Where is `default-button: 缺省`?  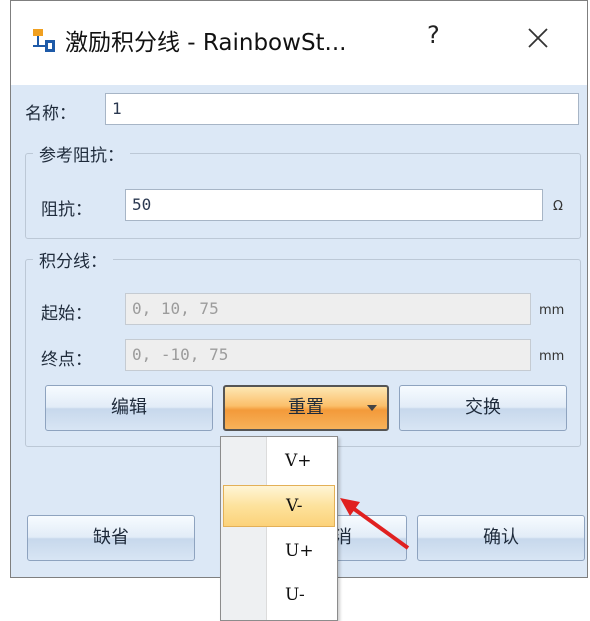
default-button: 缺省 is located at coordinates (111, 538).